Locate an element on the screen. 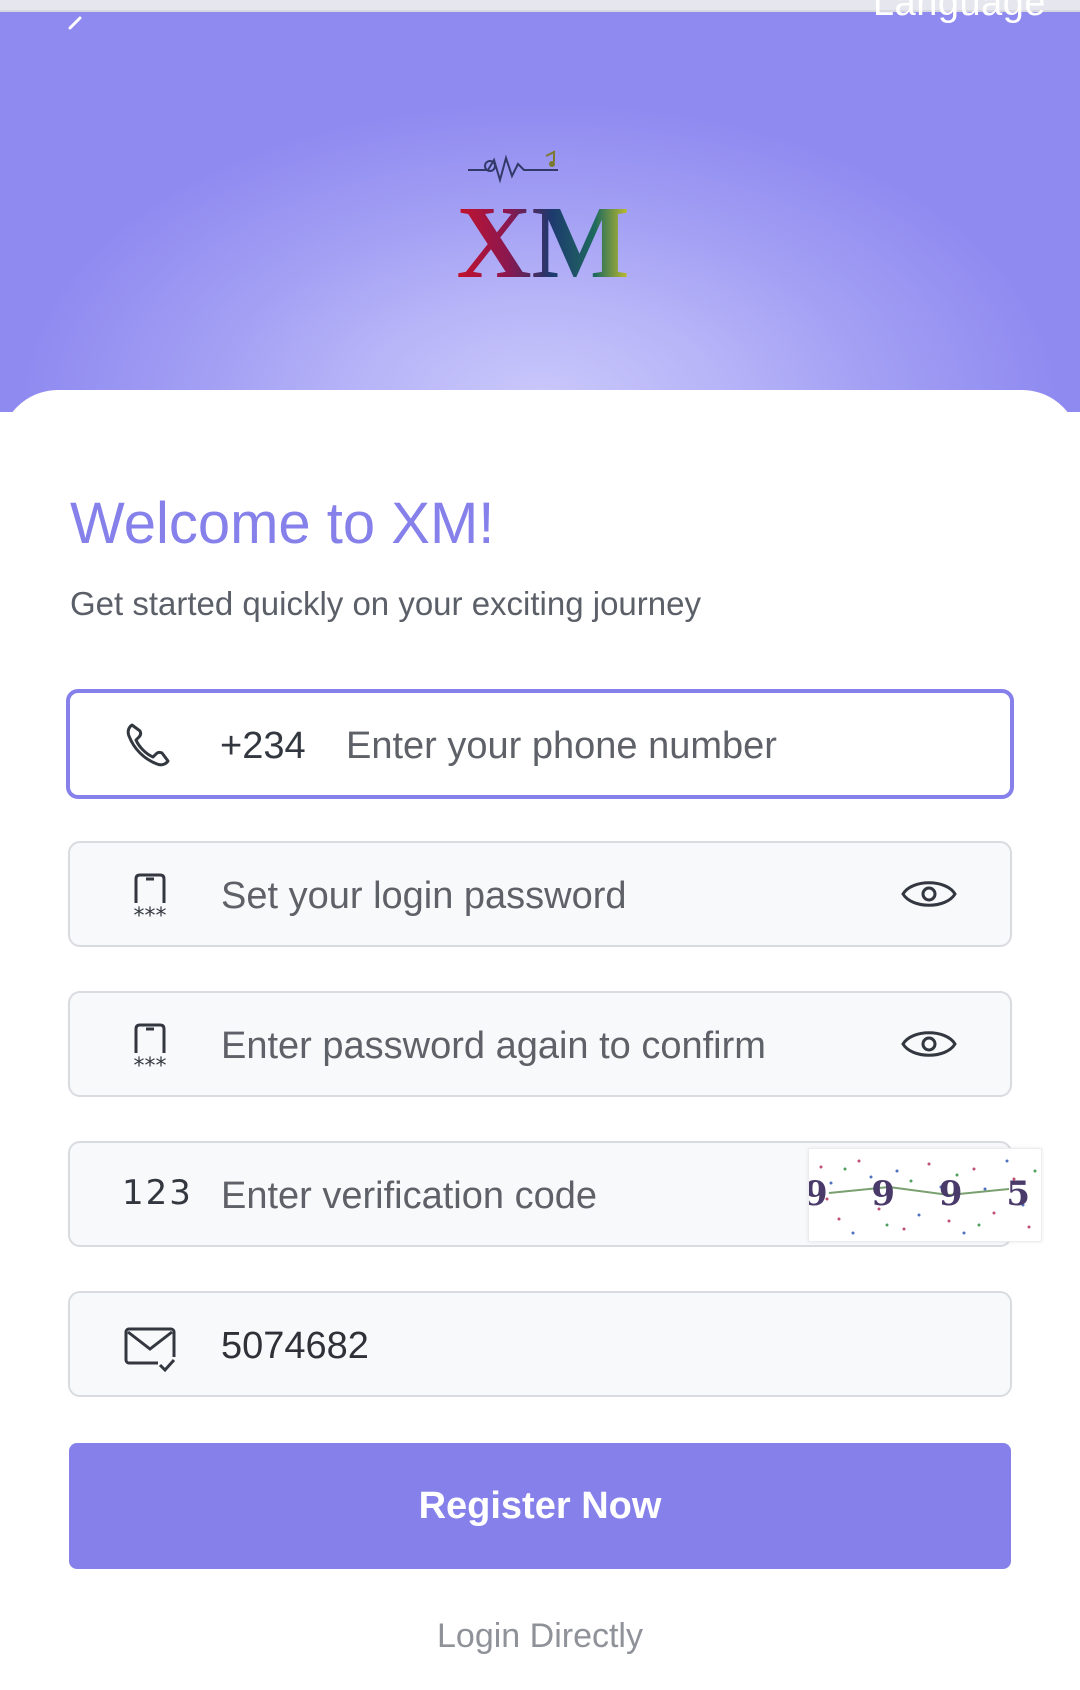 The image size is (1080, 1690). svg-text: 9 9 9 5 is located at coordinates (925, 1194).